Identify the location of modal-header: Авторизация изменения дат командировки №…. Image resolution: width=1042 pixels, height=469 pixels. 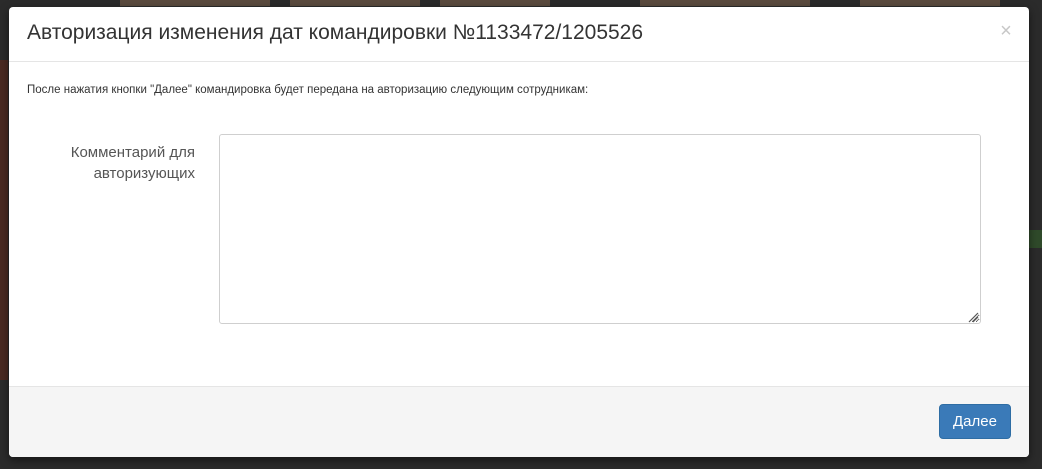
(519, 34).